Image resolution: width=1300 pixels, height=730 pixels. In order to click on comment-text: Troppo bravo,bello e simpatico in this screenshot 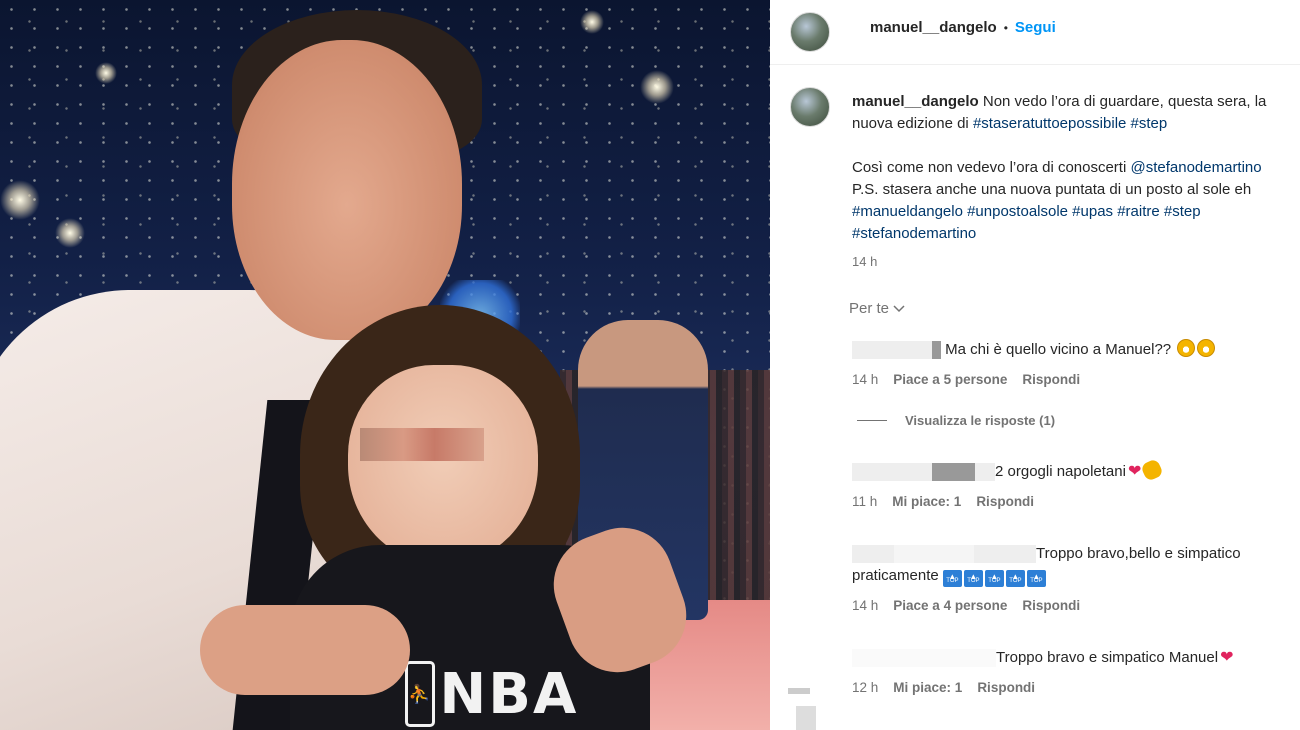, I will do `click(1138, 553)`.